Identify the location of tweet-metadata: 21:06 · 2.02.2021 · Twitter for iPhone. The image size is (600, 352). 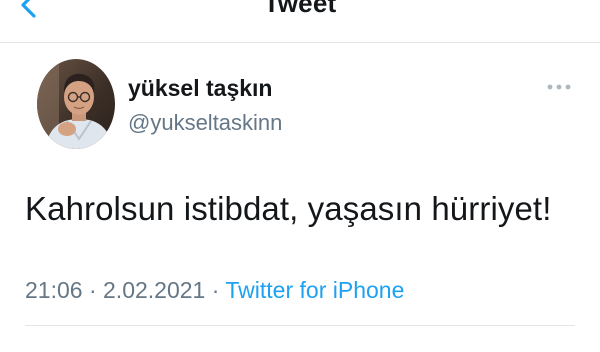
(214, 290).